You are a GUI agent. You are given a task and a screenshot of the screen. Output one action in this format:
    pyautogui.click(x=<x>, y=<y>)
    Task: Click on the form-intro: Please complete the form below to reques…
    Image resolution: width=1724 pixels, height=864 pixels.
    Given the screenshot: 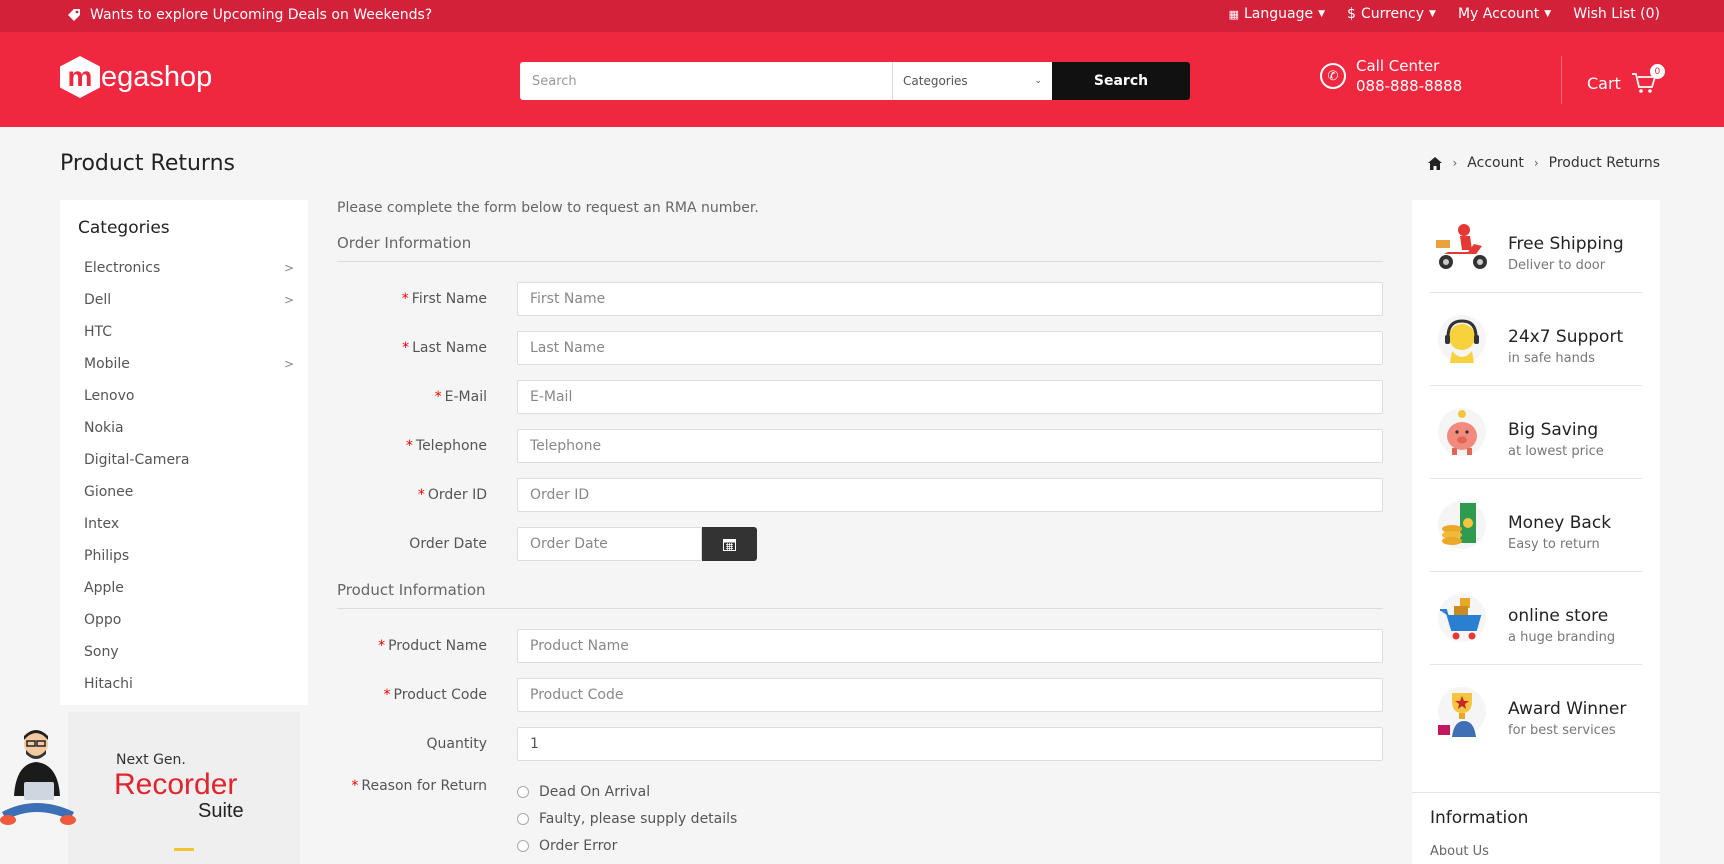 What is the action you would take?
    pyautogui.click(x=548, y=208)
    